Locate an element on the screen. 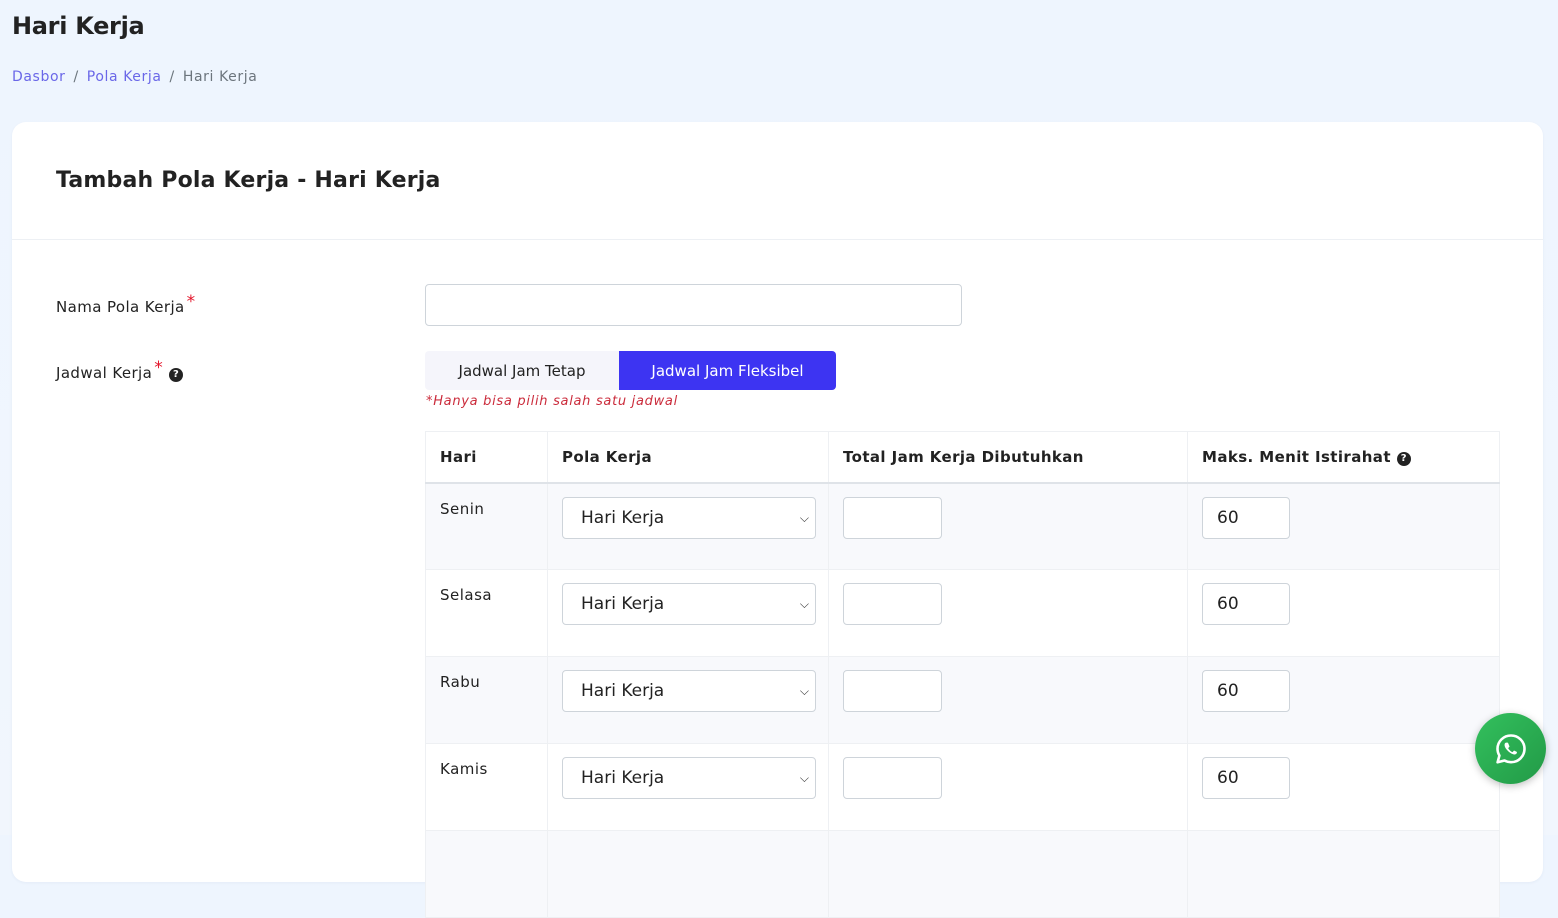 Image resolution: width=1558 pixels, height=918 pixels. col-header-max-break: Maks. Menit Istirahat? is located at coordinates (1343, 457).